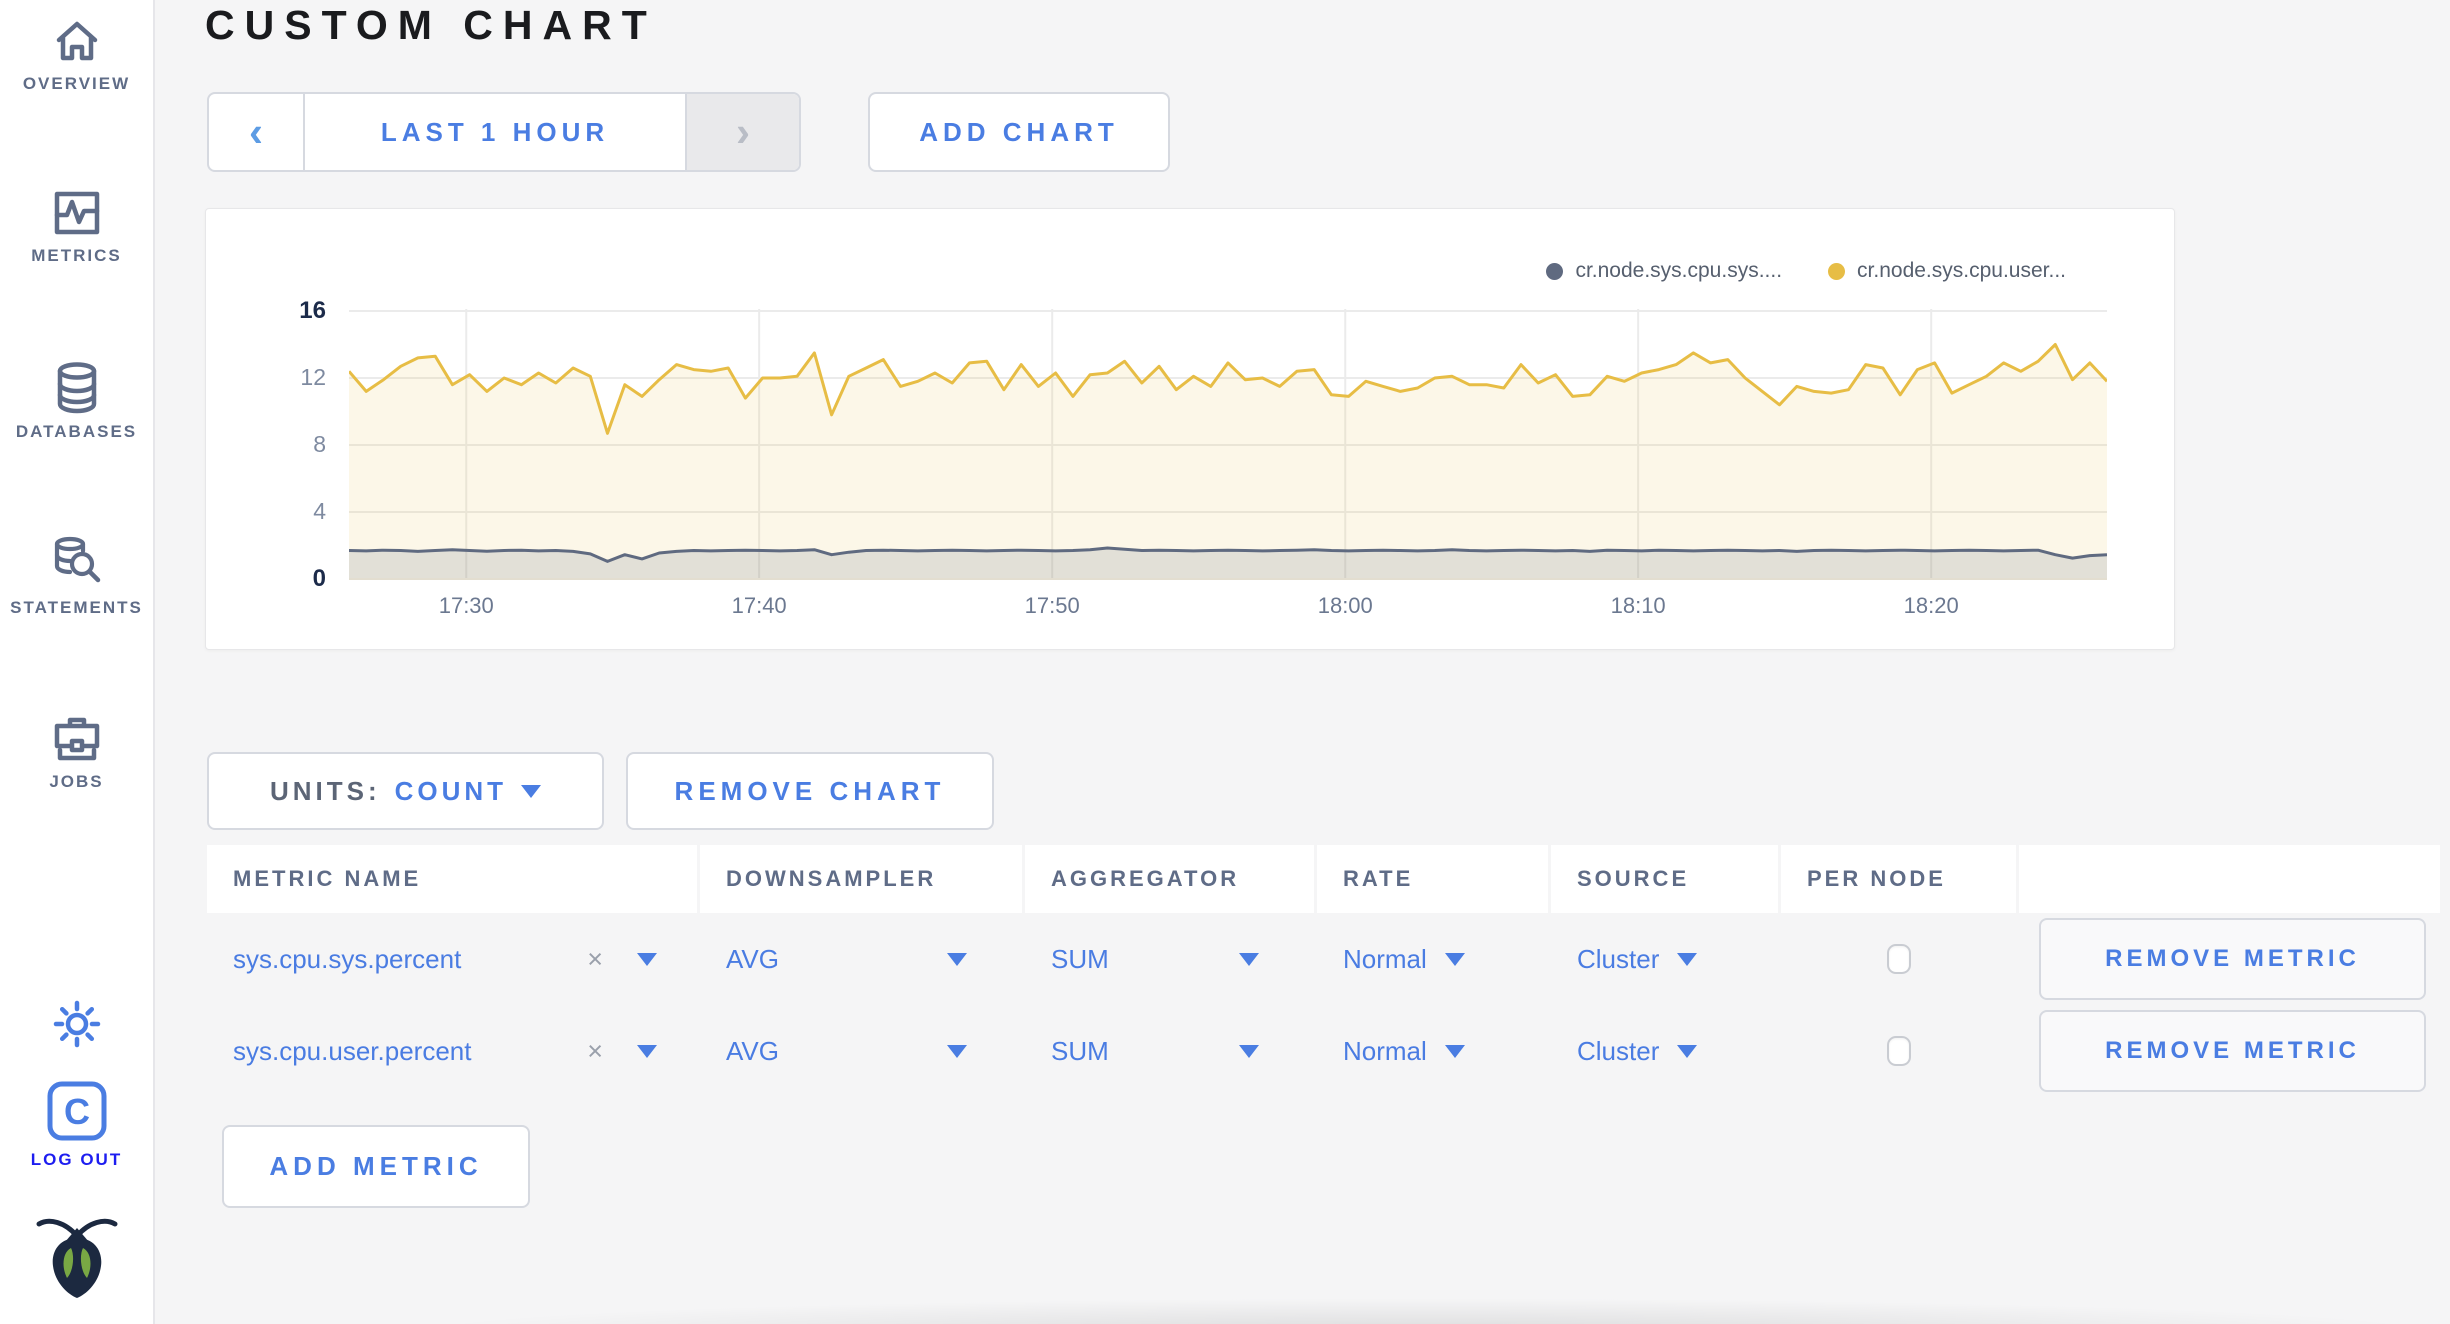 Image resolution: width=2450 pixels, height=1324 pixels. I want to click on time-next-button: ›, so click(743, 132).